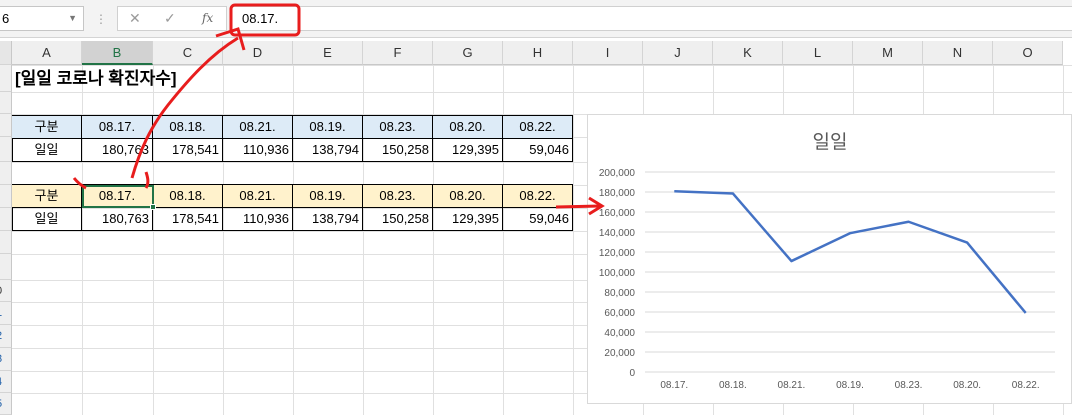 The image size is (1072, 415). What do you see at coordinates (135, 18) in the screenshot?
I see `cancel-icon: ✕` at bounding box center [135, 18].